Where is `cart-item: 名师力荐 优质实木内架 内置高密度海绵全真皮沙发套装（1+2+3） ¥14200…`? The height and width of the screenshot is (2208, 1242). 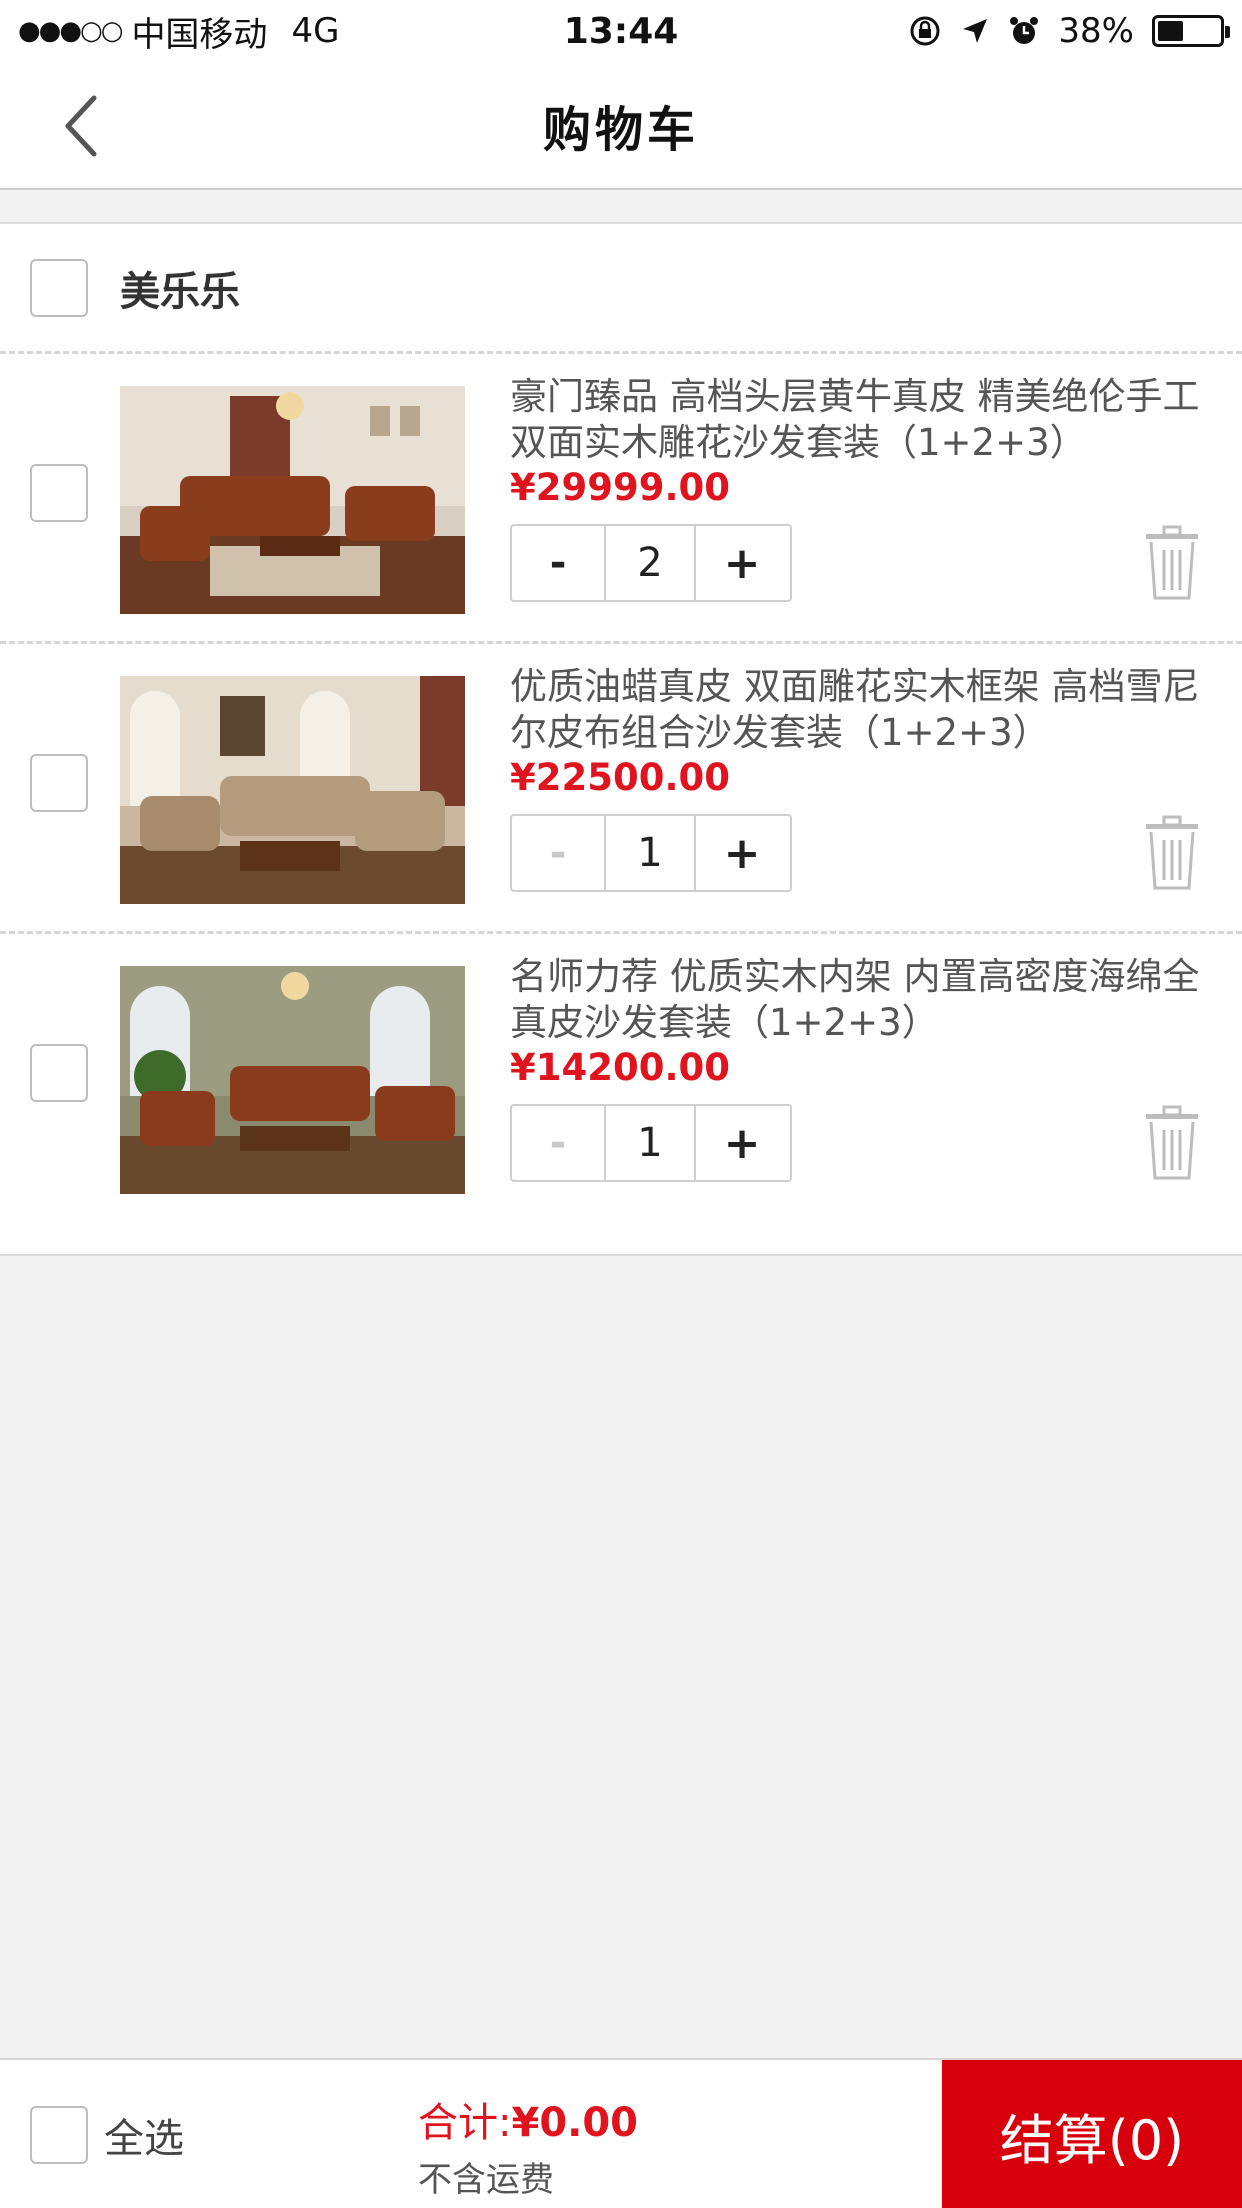
cart-item: 名师力荐 优质实木内架 内置高密度海绵全真皮沙发套装（1+2+3） ¥14200… is located at coordinates (621, 1079).